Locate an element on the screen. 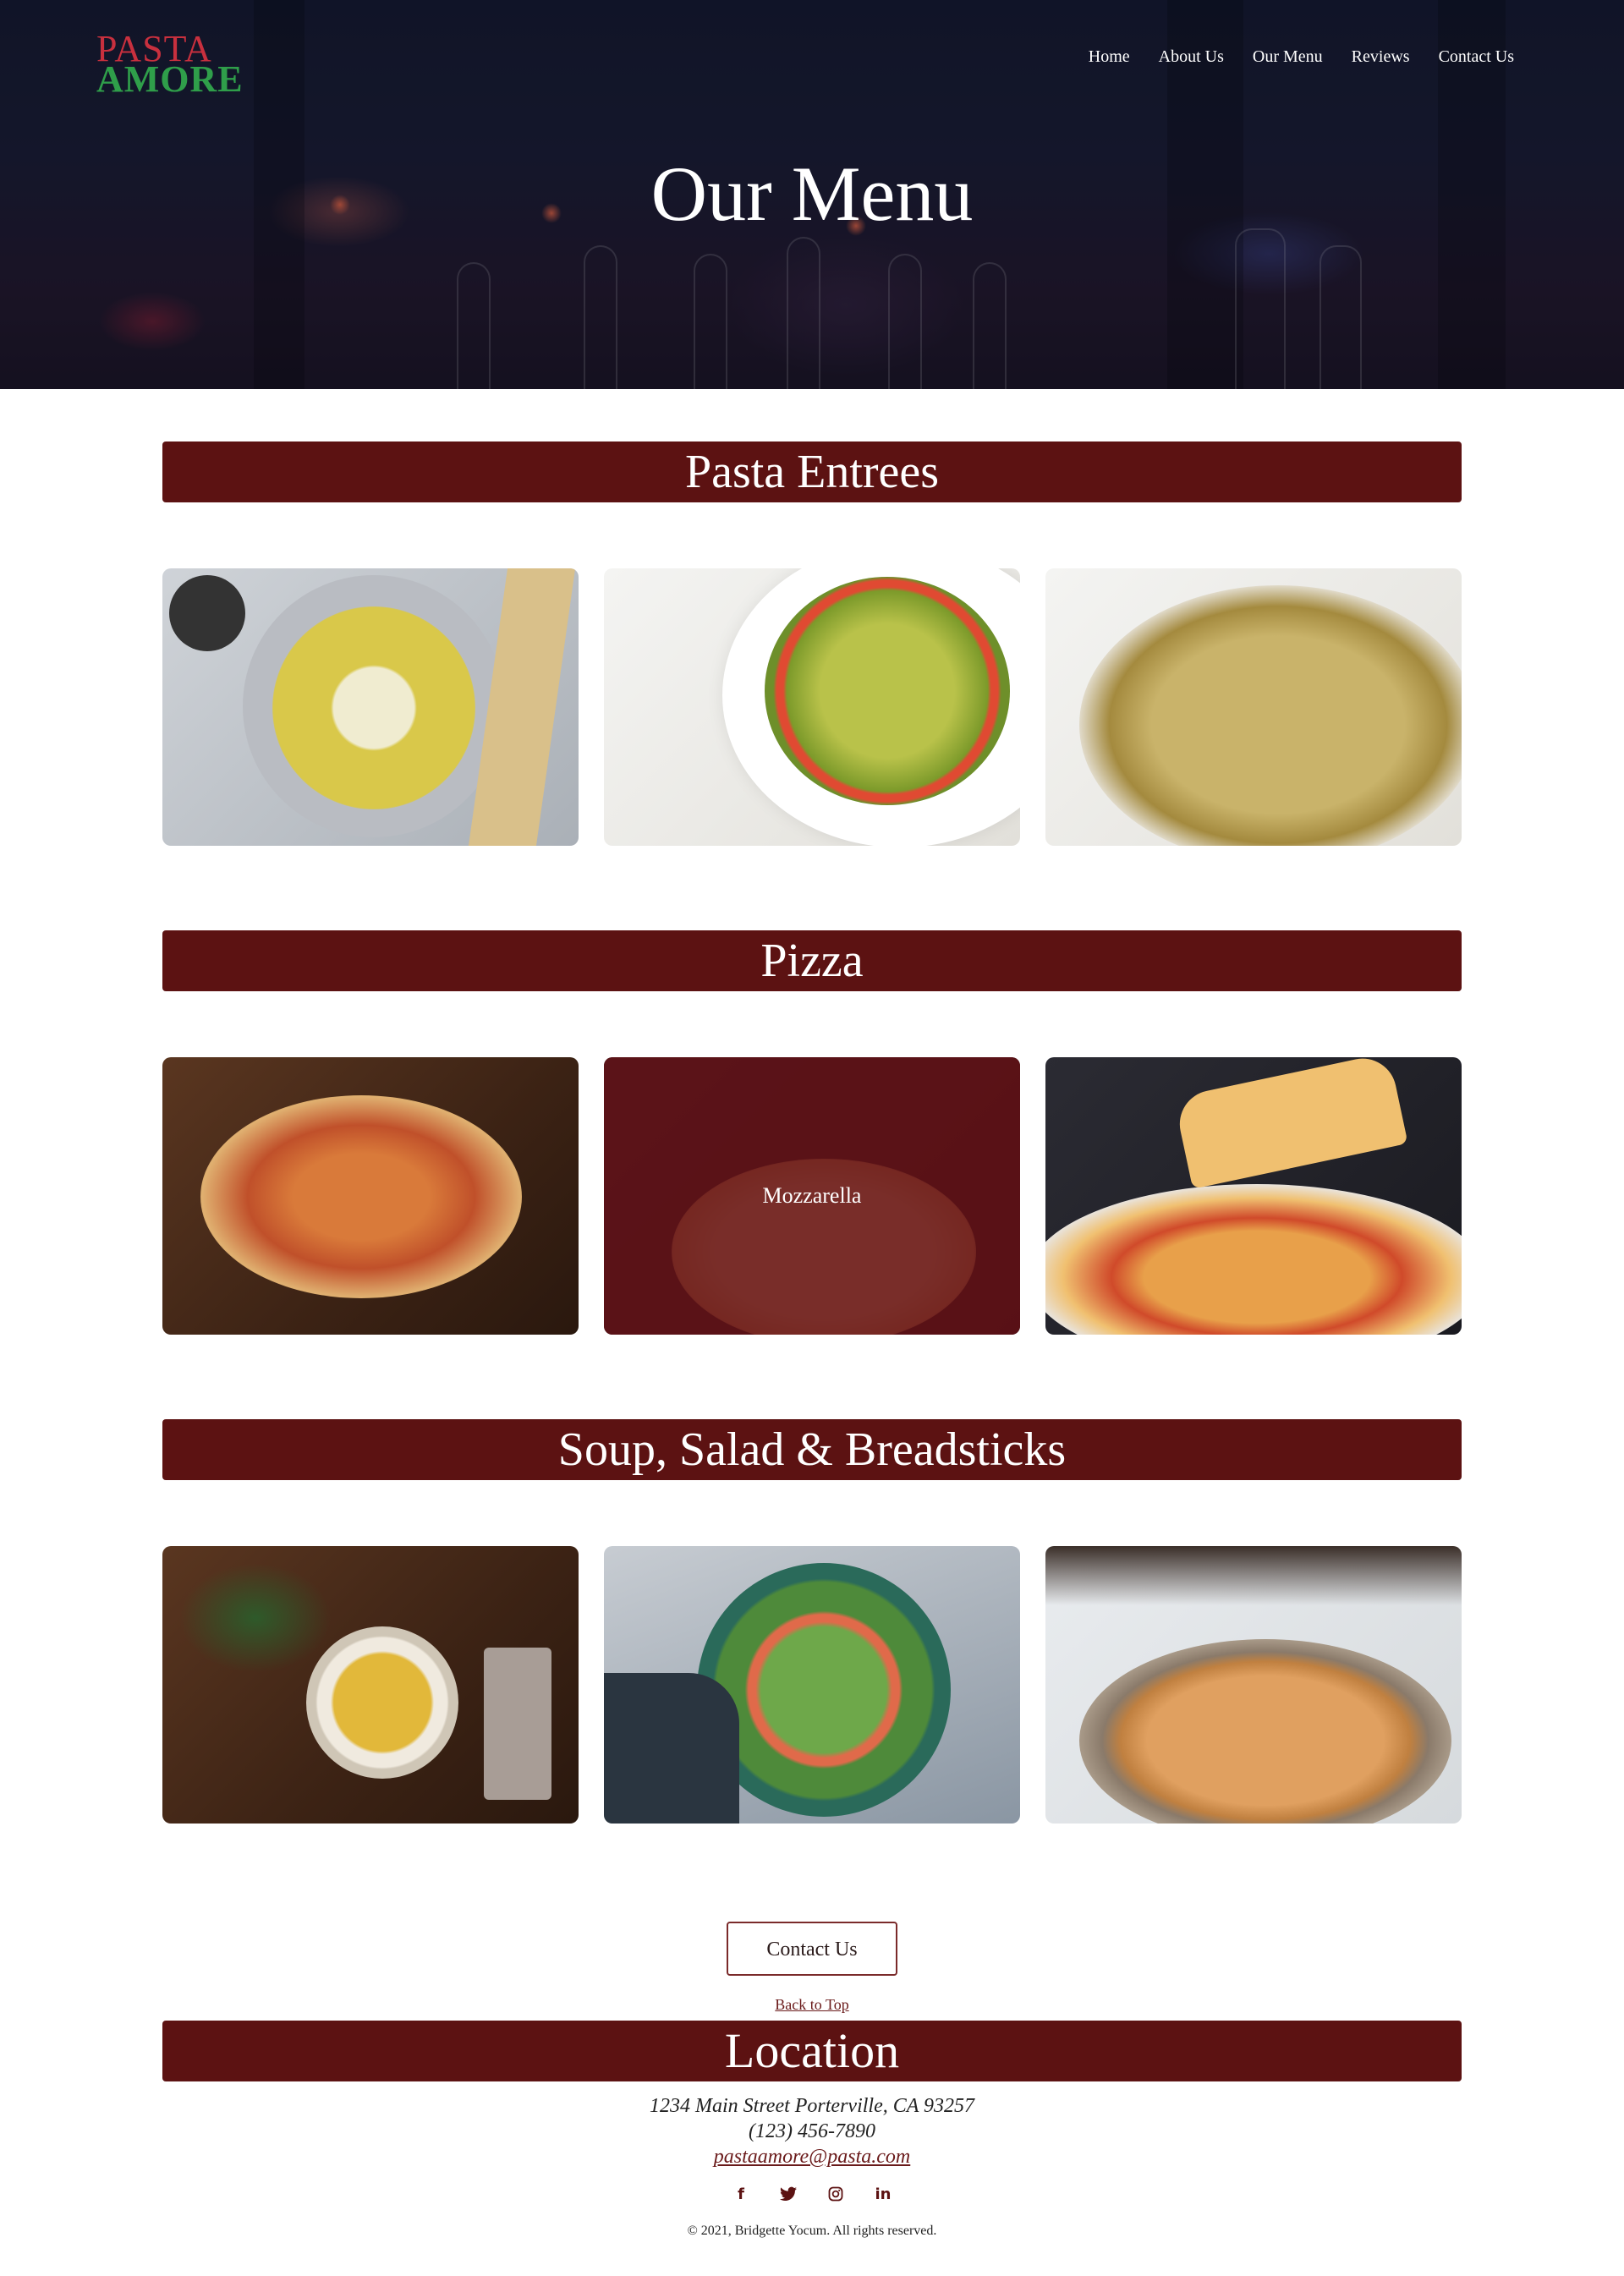 Image resolution: width=1624 pixels, height=2276 pixels. section-title: Soup, Salad & Breadsticks is located at coordinates (812, 1449).